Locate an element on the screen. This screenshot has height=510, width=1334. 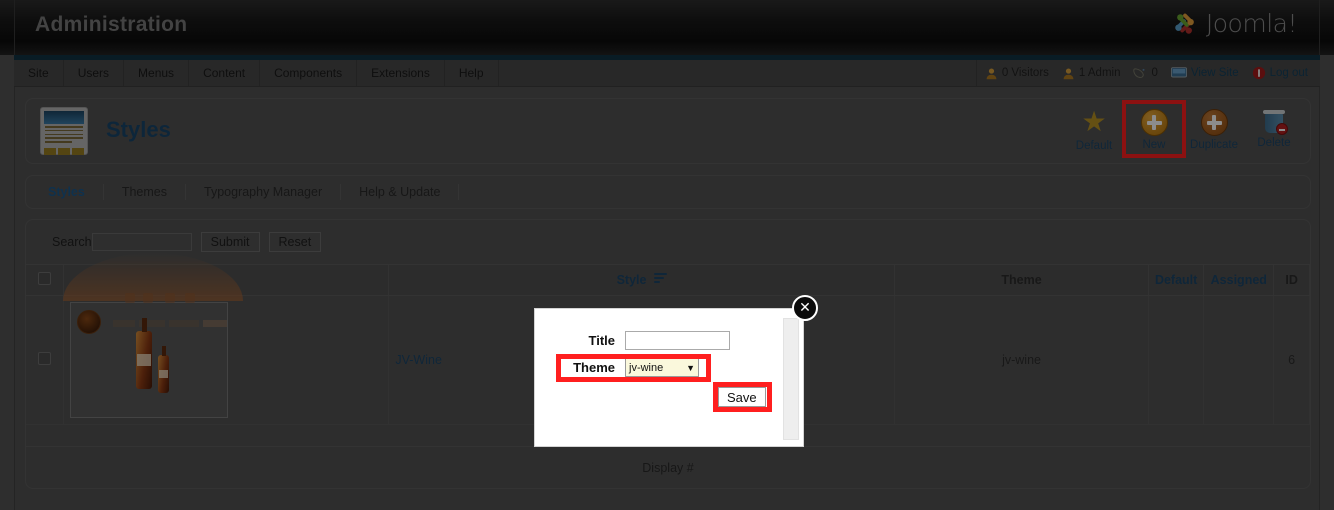
toolbar-duplicate-button: Duplicate is located at coordinates (1214, 129).